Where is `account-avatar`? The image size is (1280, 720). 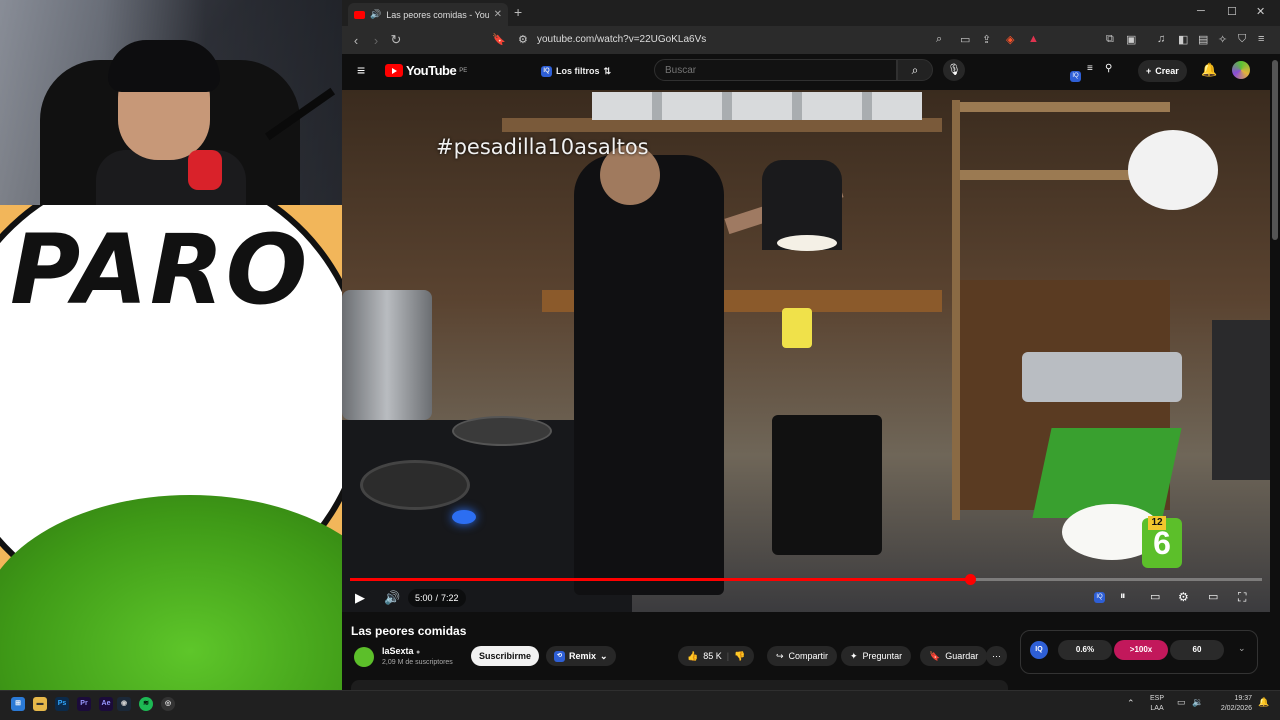
account-avatar is located at coordinates (1241, 70).